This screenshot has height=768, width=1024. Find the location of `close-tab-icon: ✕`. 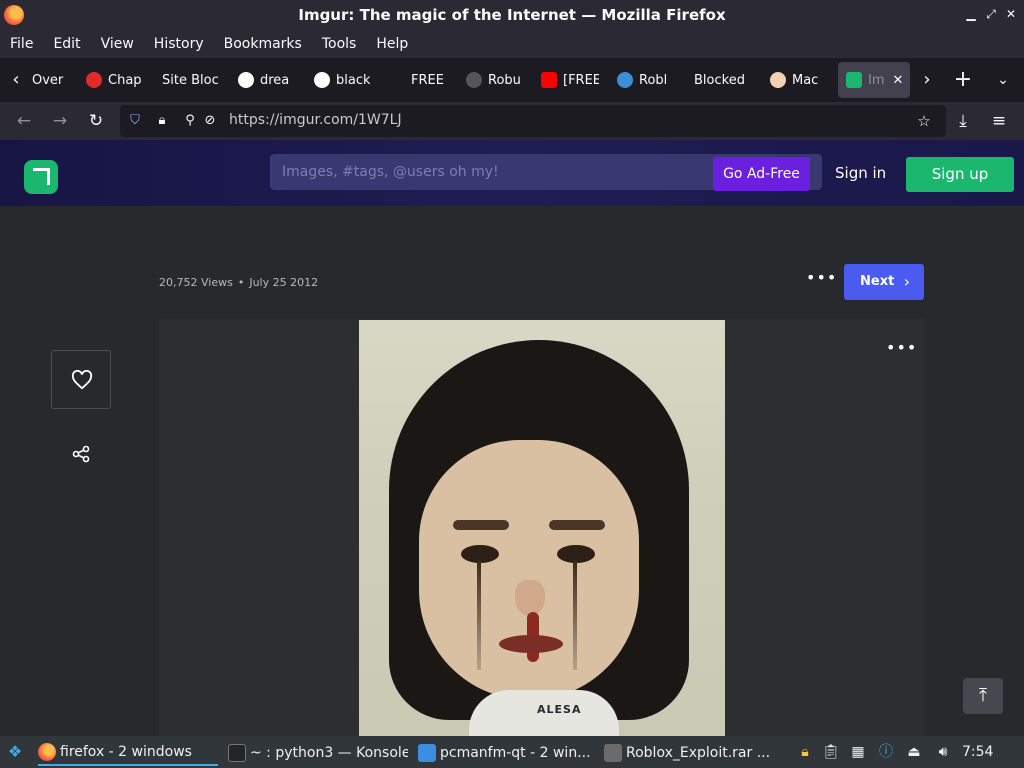

close-tab-icon: ✕ is located at coordinates (898, 80).